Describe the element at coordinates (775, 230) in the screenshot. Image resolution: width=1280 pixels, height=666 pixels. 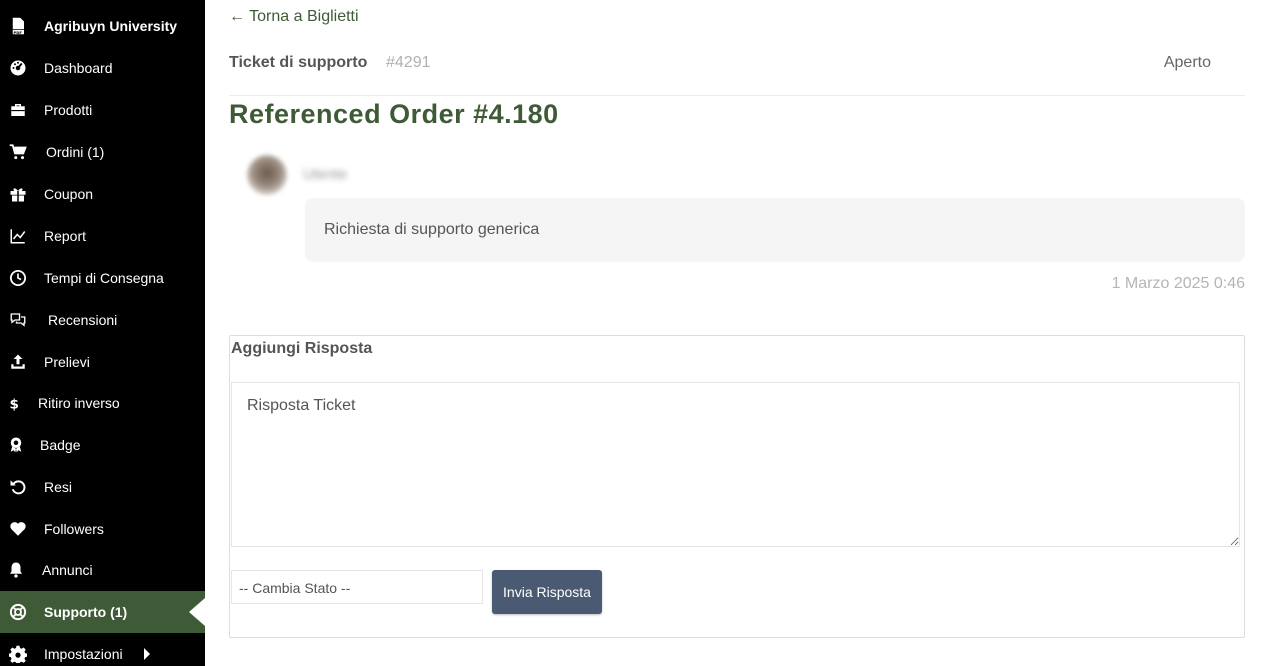
I see `message-bubble: Richiesta di supporto generica` at that location.